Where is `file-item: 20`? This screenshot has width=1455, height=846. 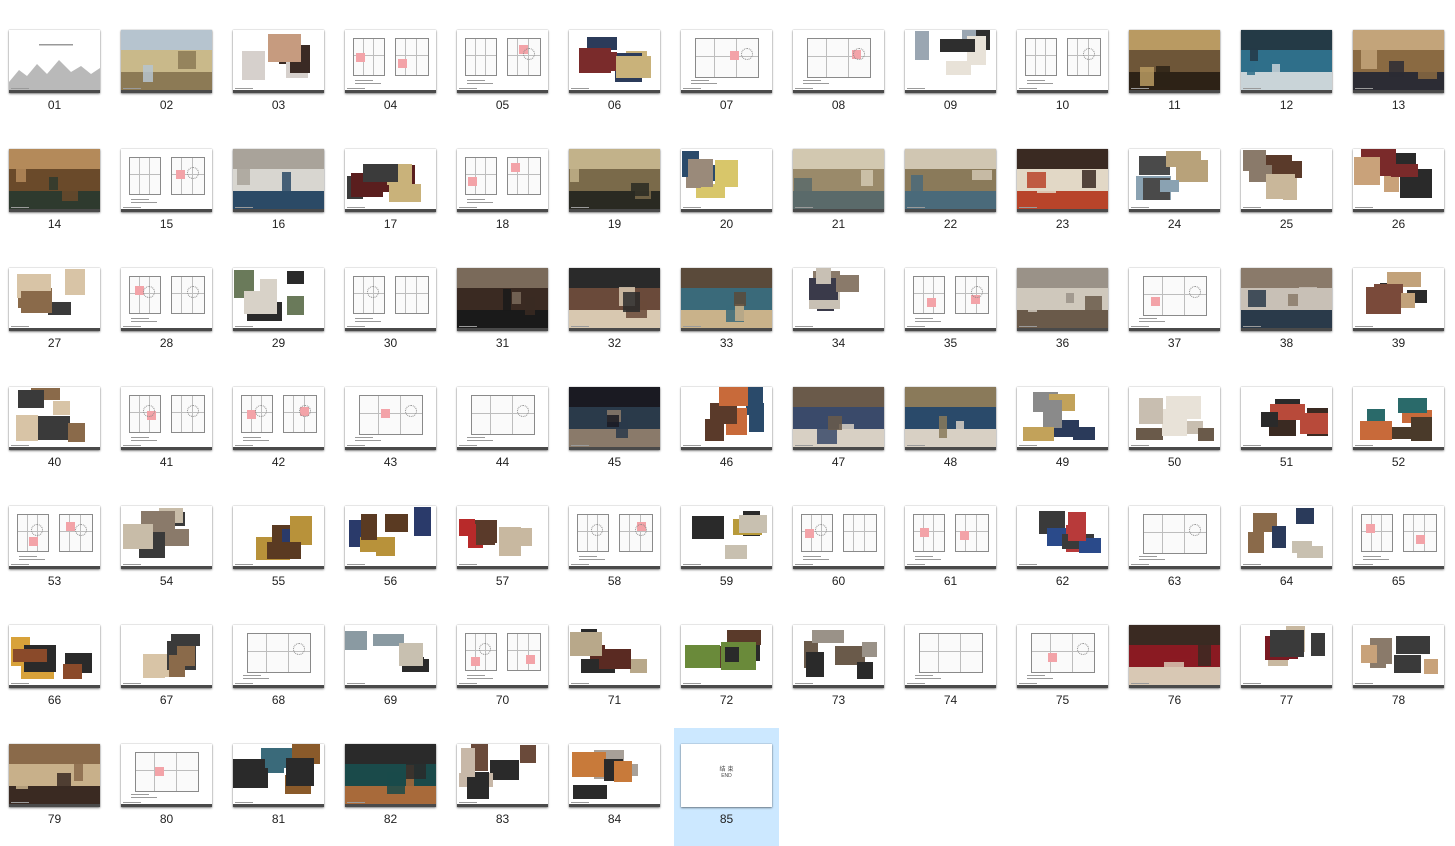
file-item: 20 is located at coordinates (726, 192).